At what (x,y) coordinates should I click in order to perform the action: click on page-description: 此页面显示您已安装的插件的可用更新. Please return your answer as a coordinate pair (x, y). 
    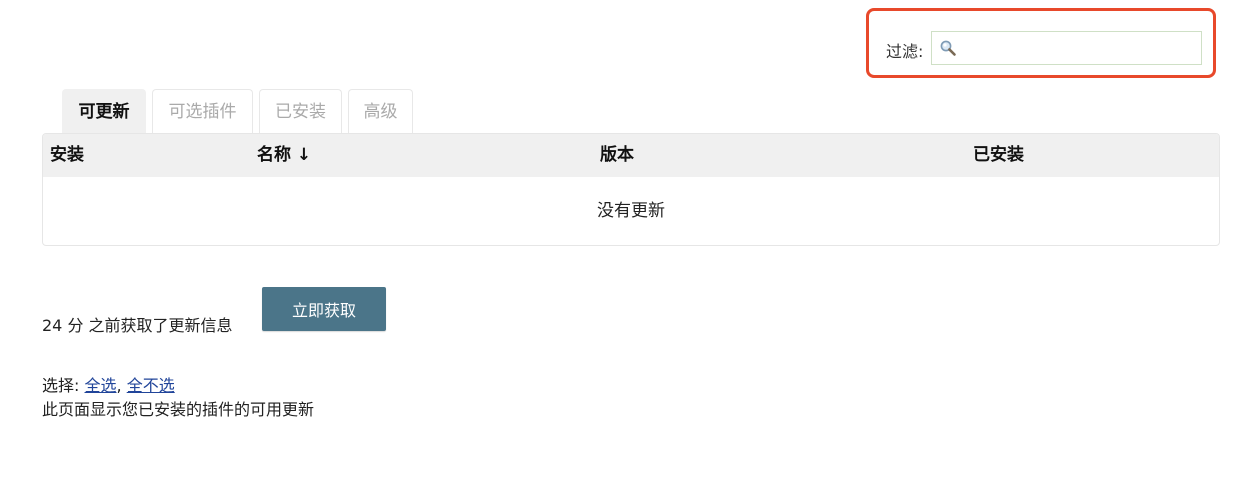
    Looking at the image, I should click on (178, 409).